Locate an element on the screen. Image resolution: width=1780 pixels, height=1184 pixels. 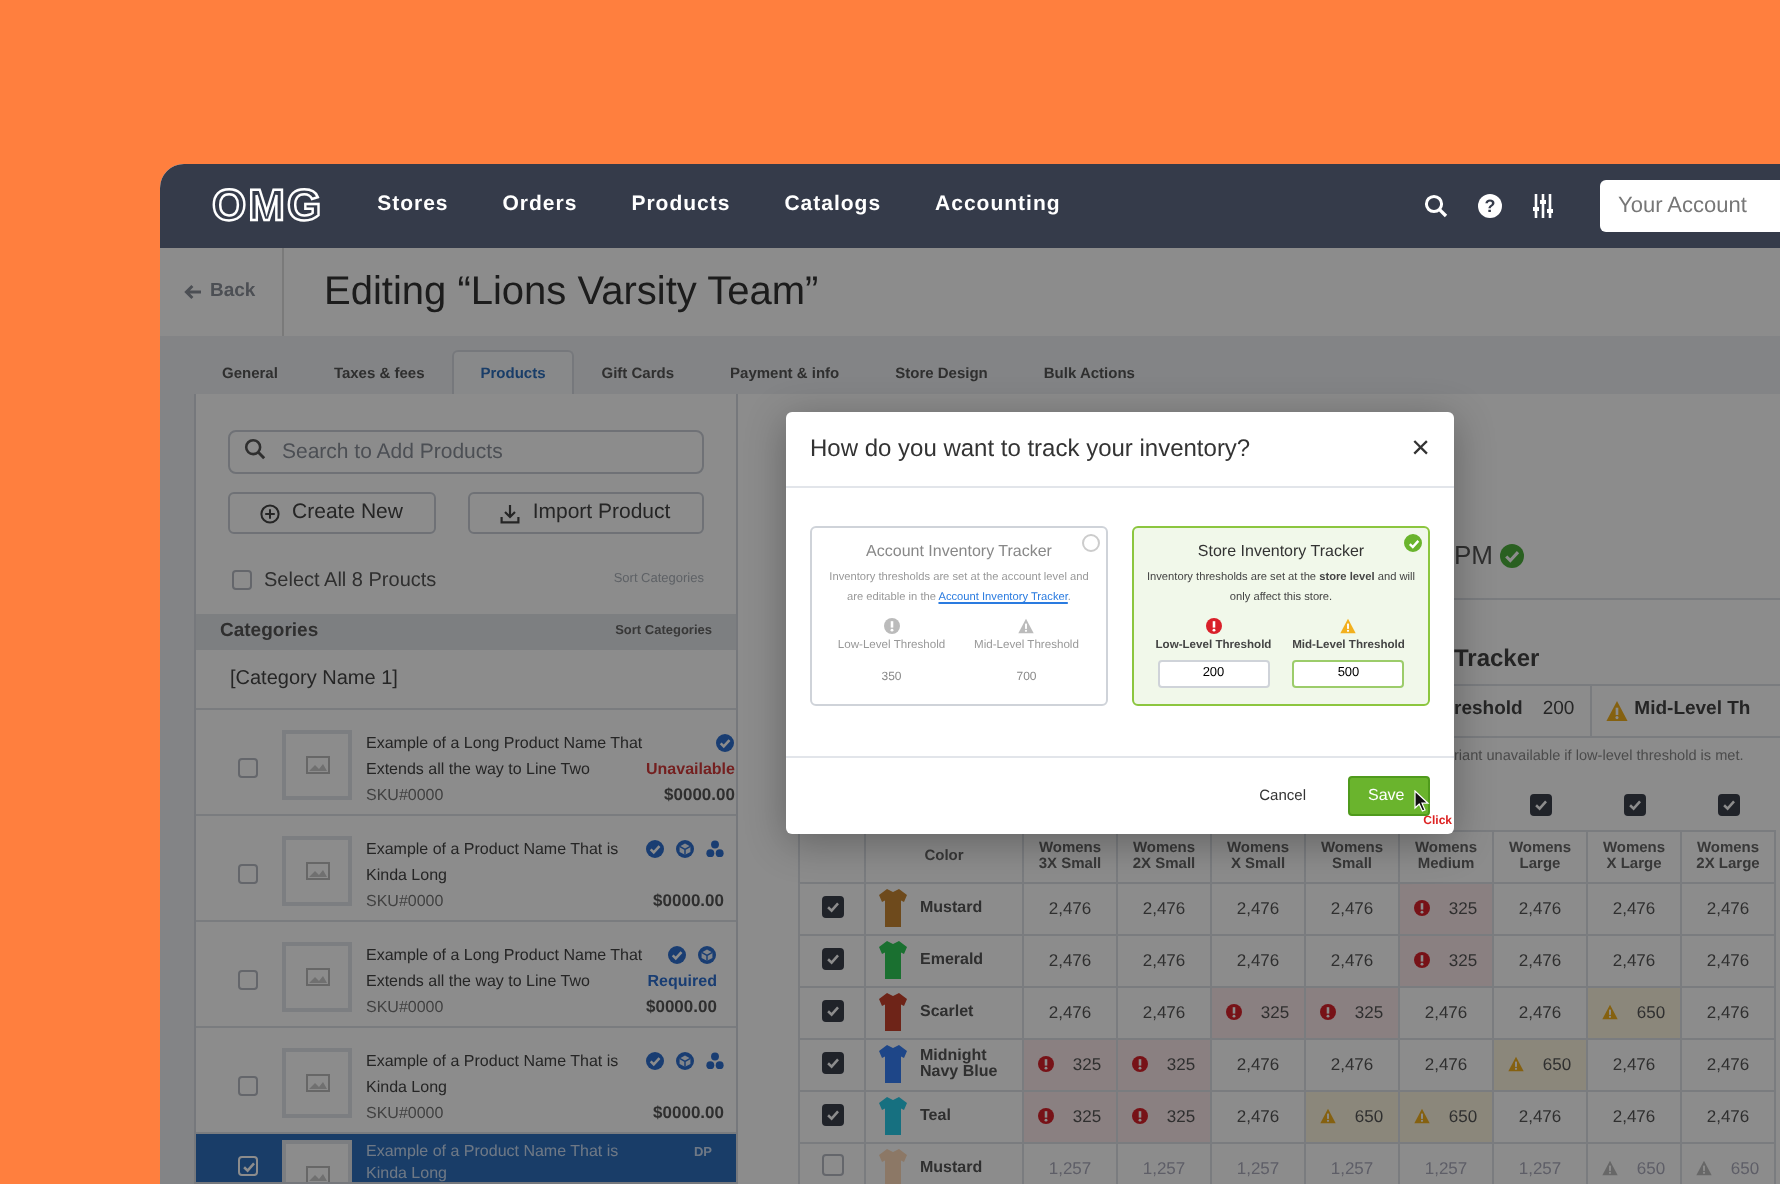
product-row: Example of a Product Name That is Kinda Long SKU#0000 $0000.00 is located at coordinates (466, 869).